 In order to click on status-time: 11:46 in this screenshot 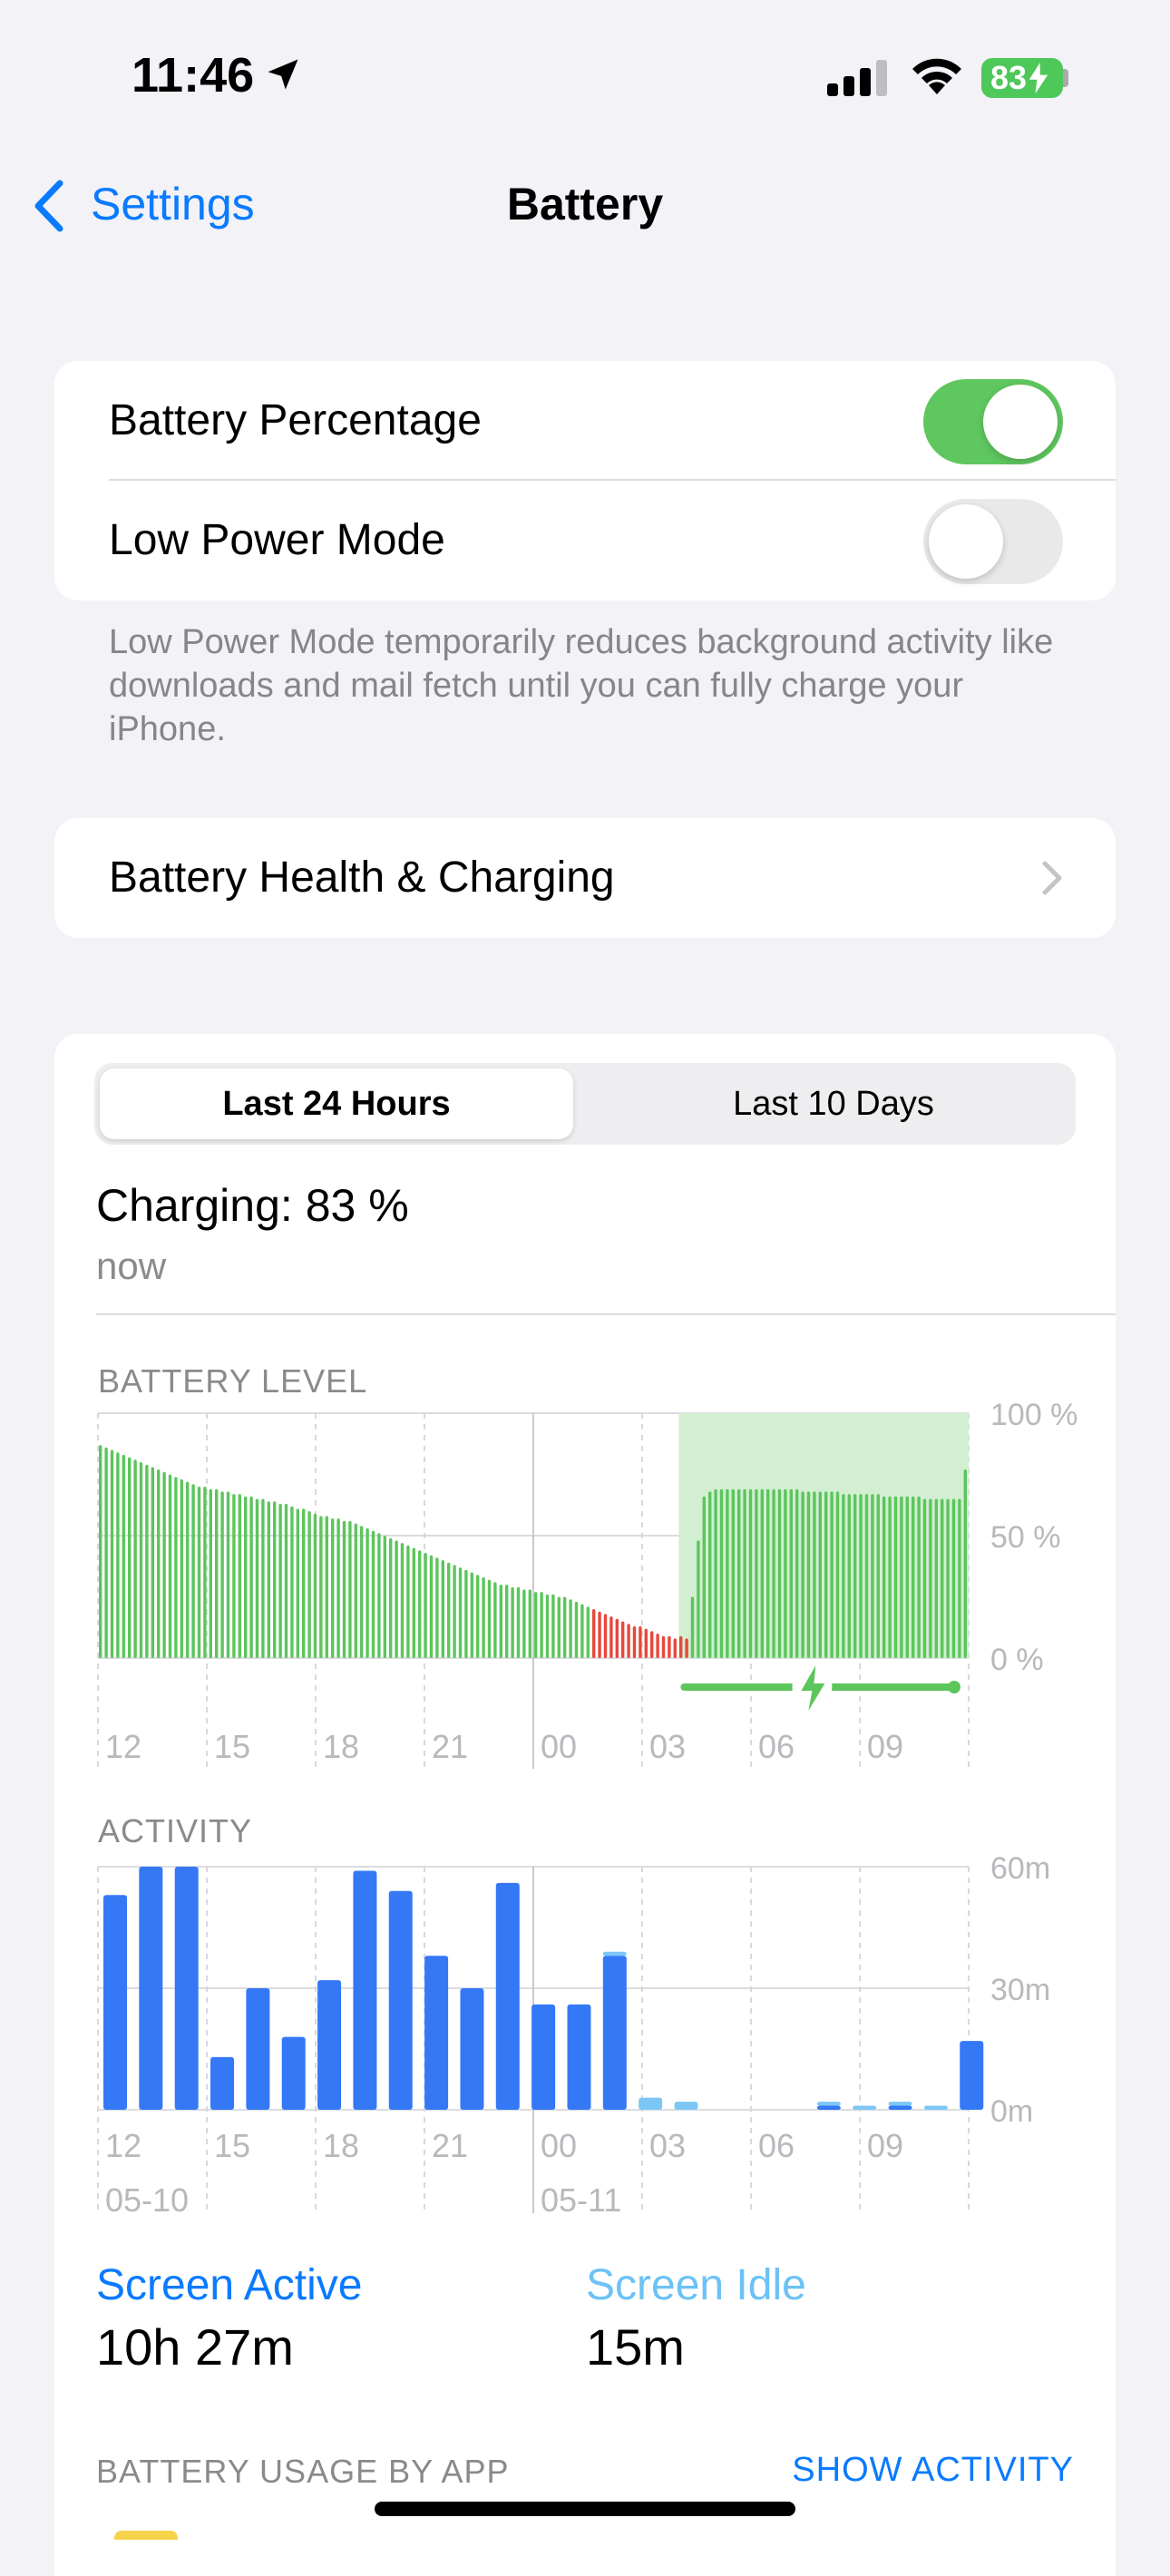, I will do `click(193, 75)`.